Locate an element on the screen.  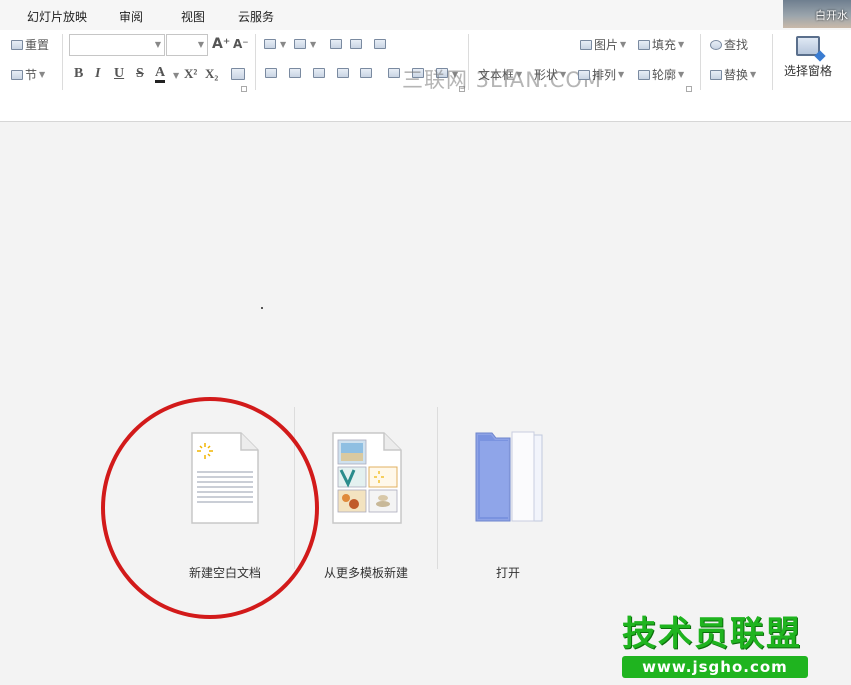
selection-pane-button: 选择窗格 is located at coordinates (808, 57).